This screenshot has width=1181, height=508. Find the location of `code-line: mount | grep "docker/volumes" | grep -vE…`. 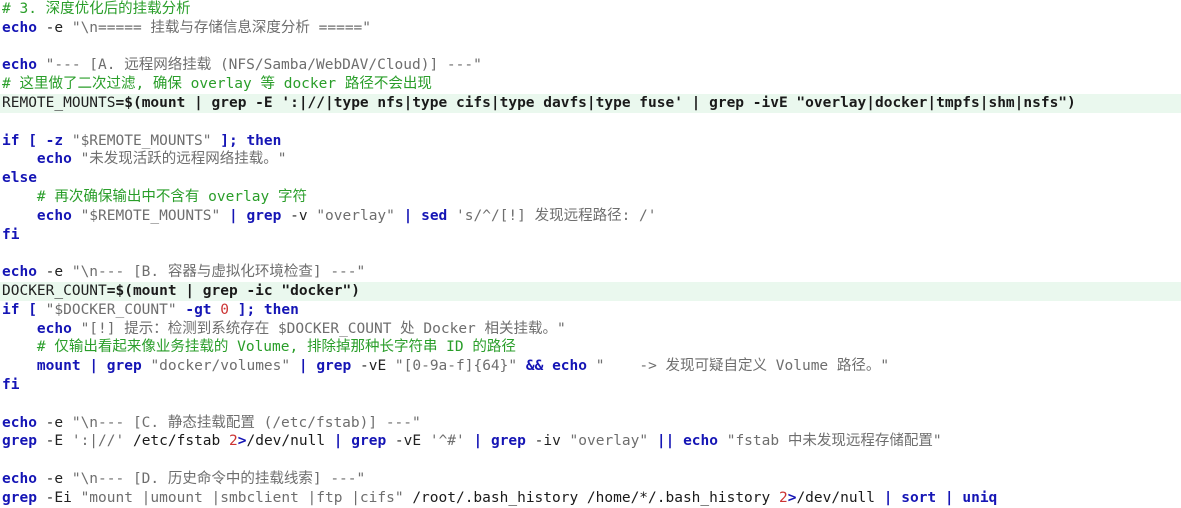

code-line: mount | grep "docker/volumes" | grep -vE… is located at coordinates (590, 366).